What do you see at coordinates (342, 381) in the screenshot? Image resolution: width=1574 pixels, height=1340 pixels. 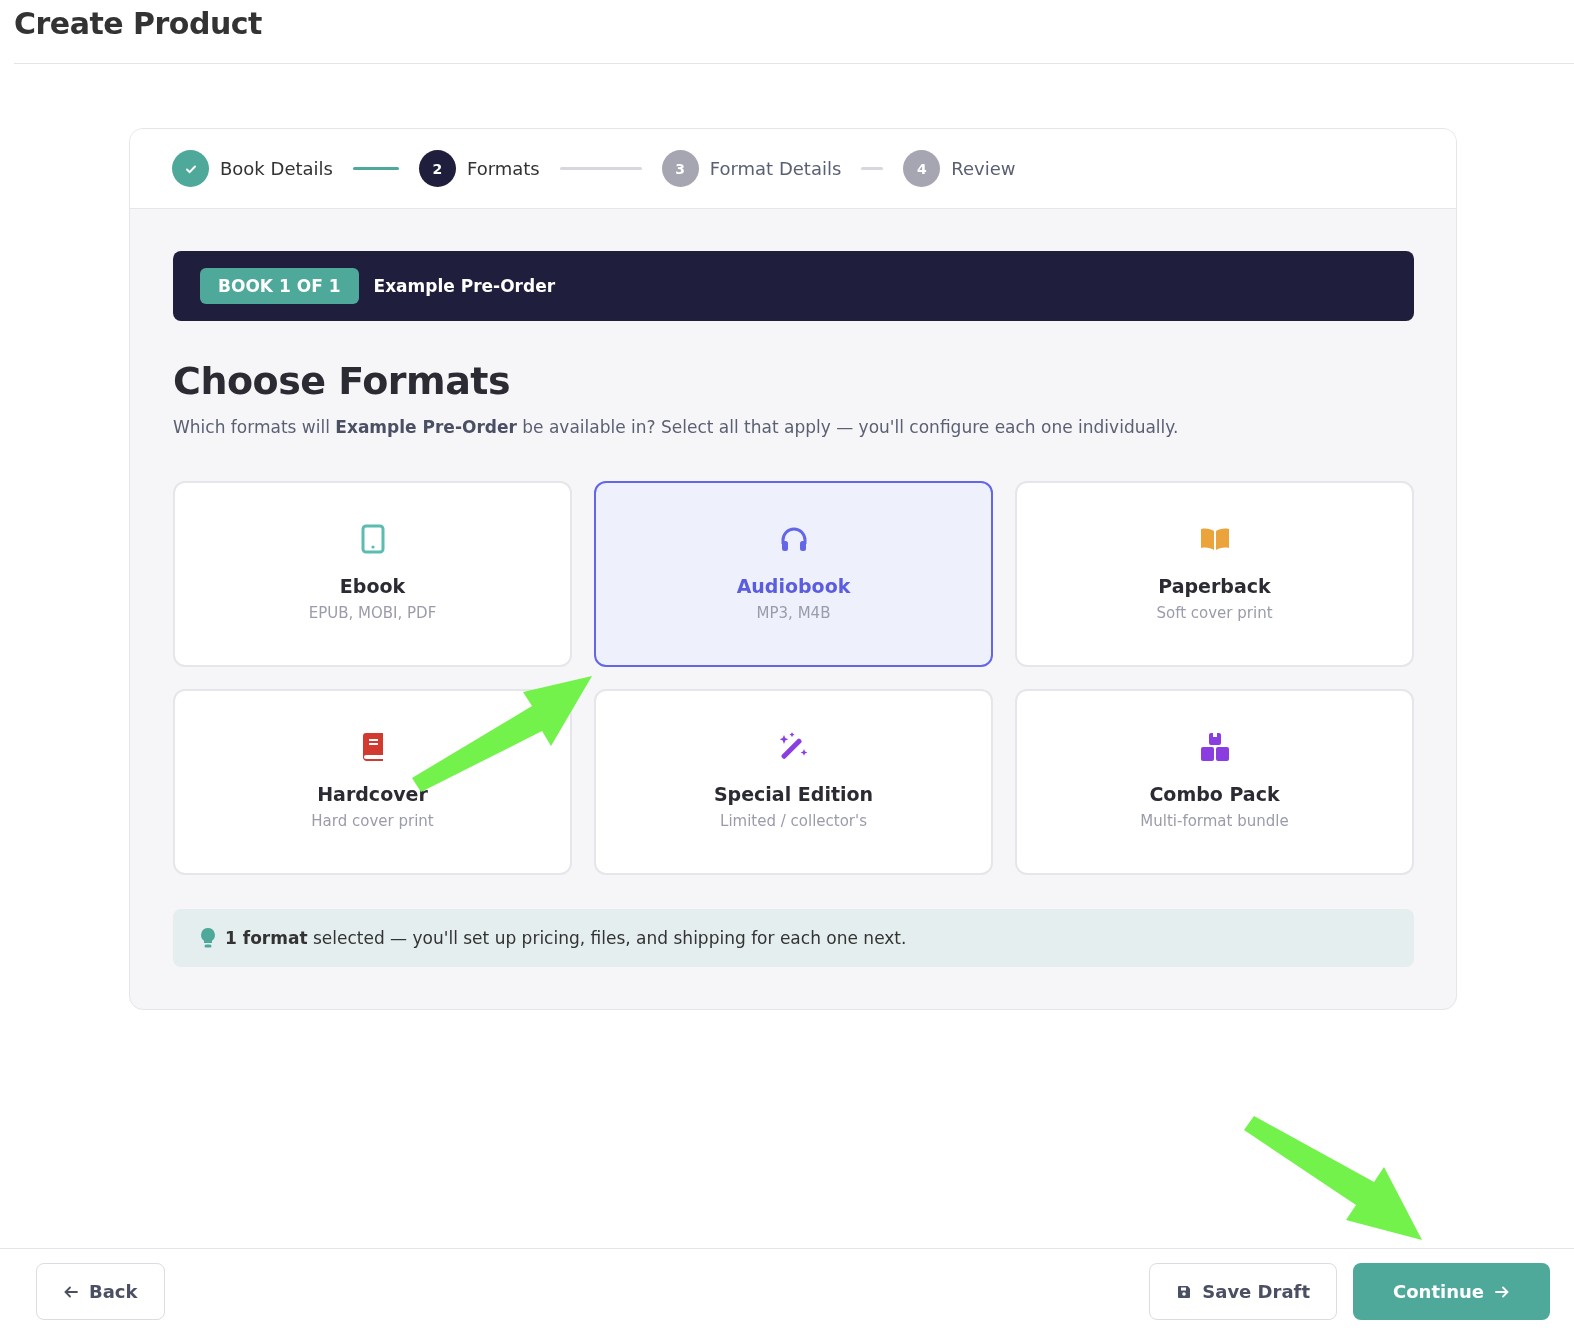 I see `section-heading: Choose Formats` at bounding box center [342, 381].